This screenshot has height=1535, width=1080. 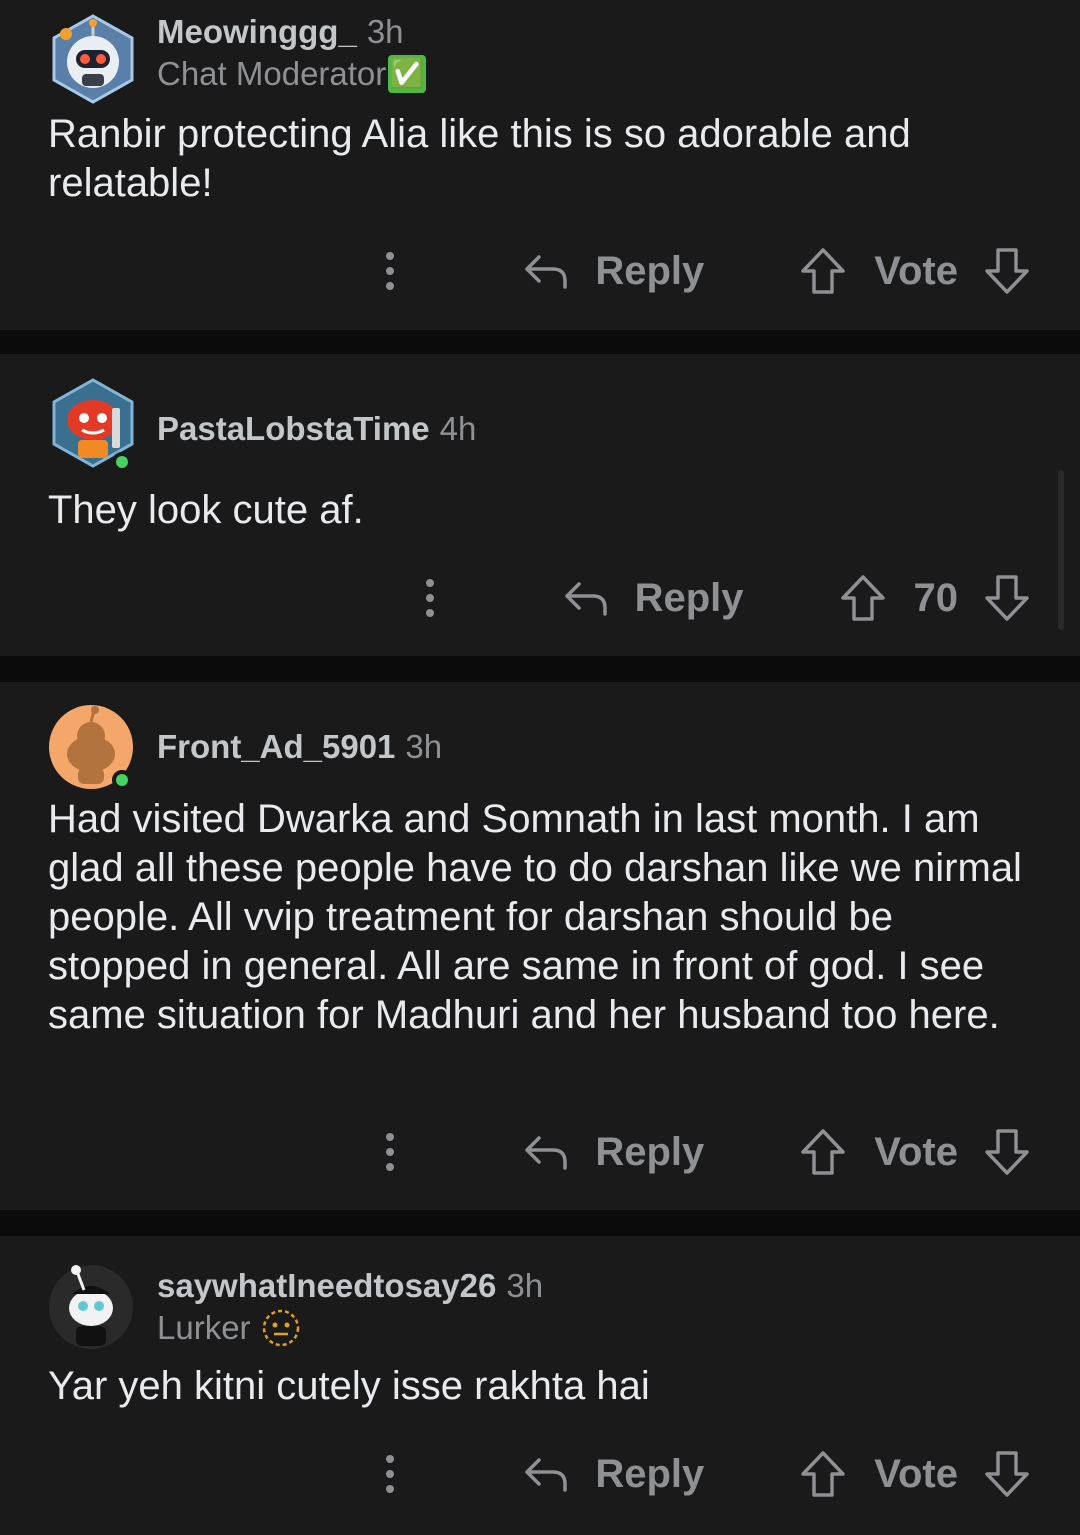 I want to click on comment-actions: Reply 70, so click(x=722, y=598).